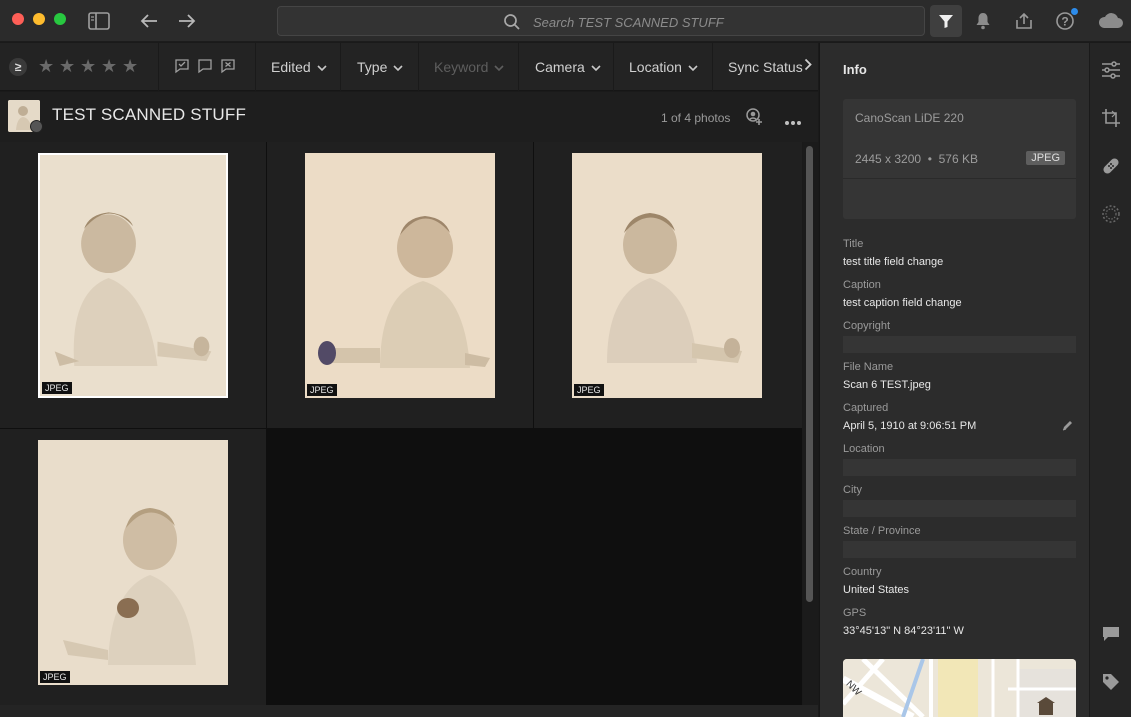 The image size is (1131, 717). What do you see at coordinates (1111, 166) in the screenshot?
I see `healing-bandage-icon` at bounding box center [1111, 166].